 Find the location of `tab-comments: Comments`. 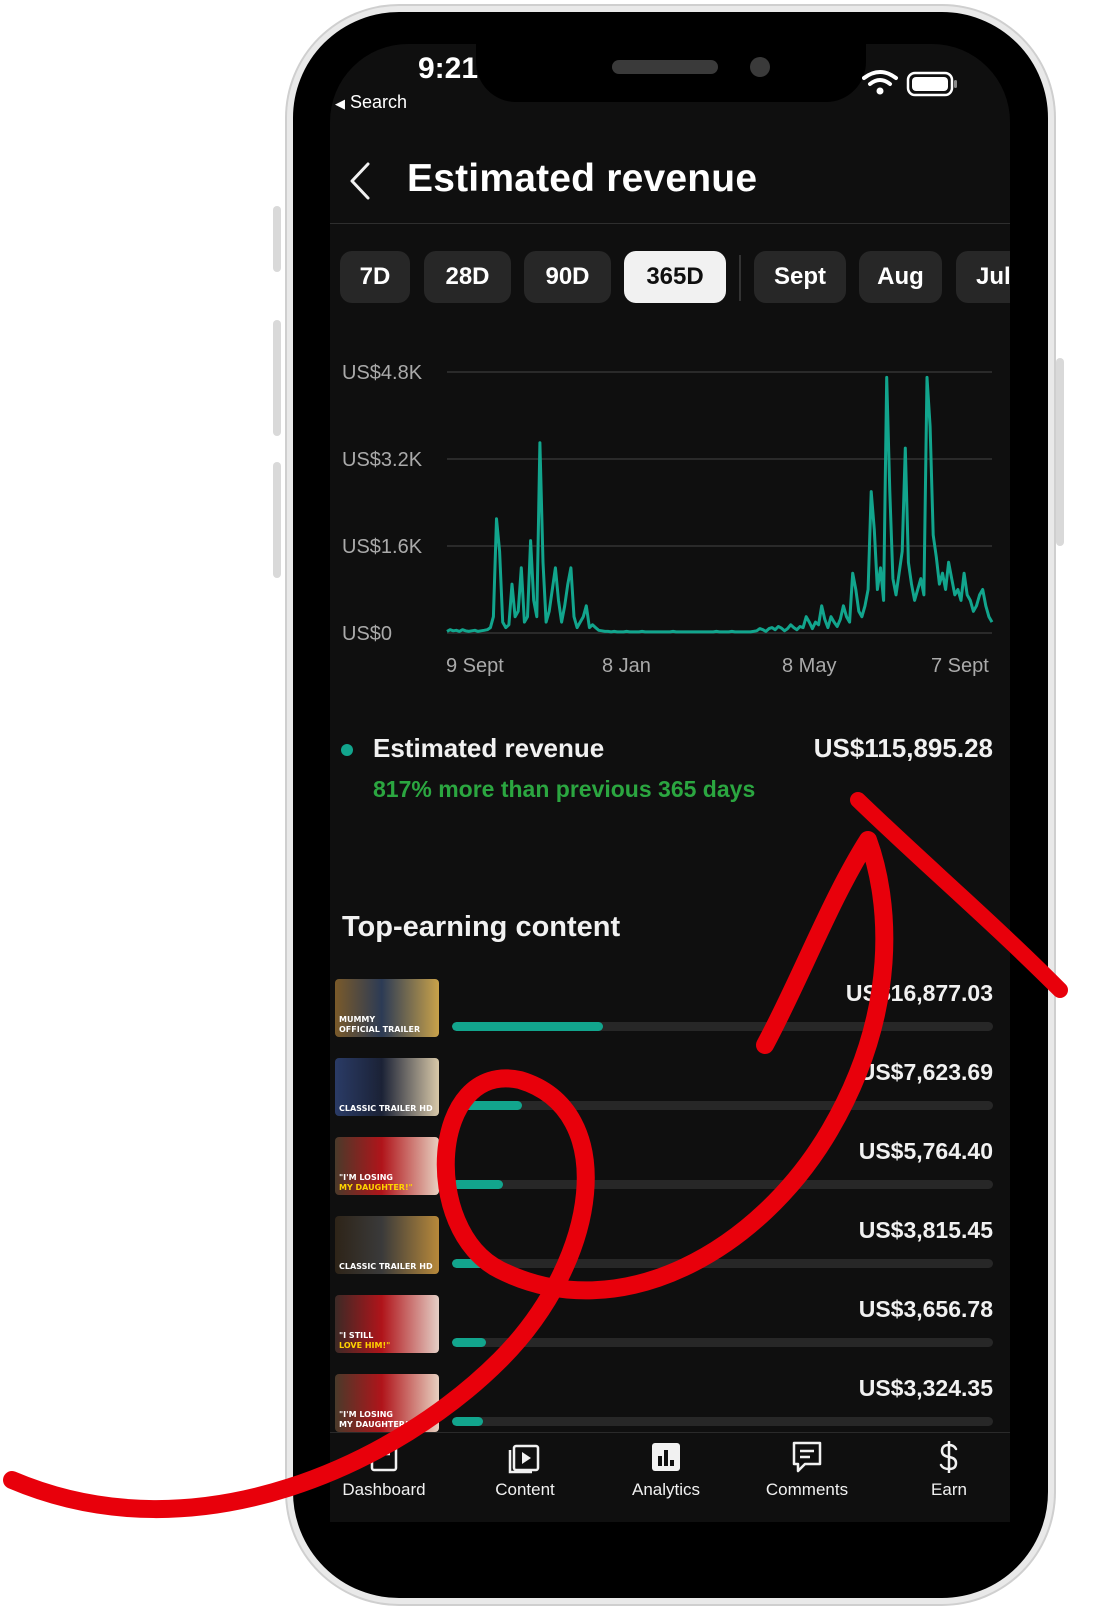

tab-comments: Comments is located at coordinates (807, 1470).